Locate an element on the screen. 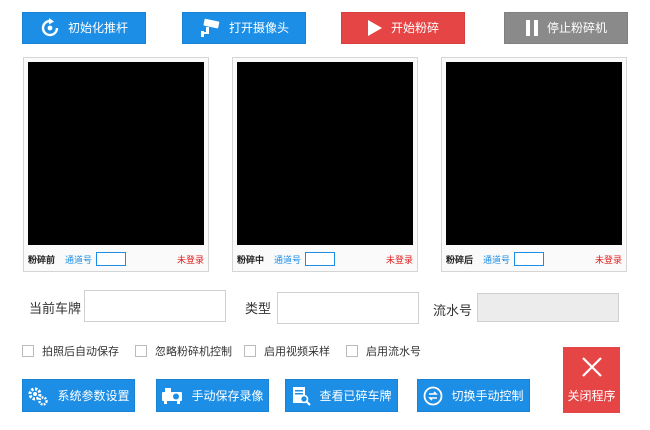 This screenshot has height=430, width=650. init-push-rod-label: 初始化推杆 is located at coordinates (97, 28).